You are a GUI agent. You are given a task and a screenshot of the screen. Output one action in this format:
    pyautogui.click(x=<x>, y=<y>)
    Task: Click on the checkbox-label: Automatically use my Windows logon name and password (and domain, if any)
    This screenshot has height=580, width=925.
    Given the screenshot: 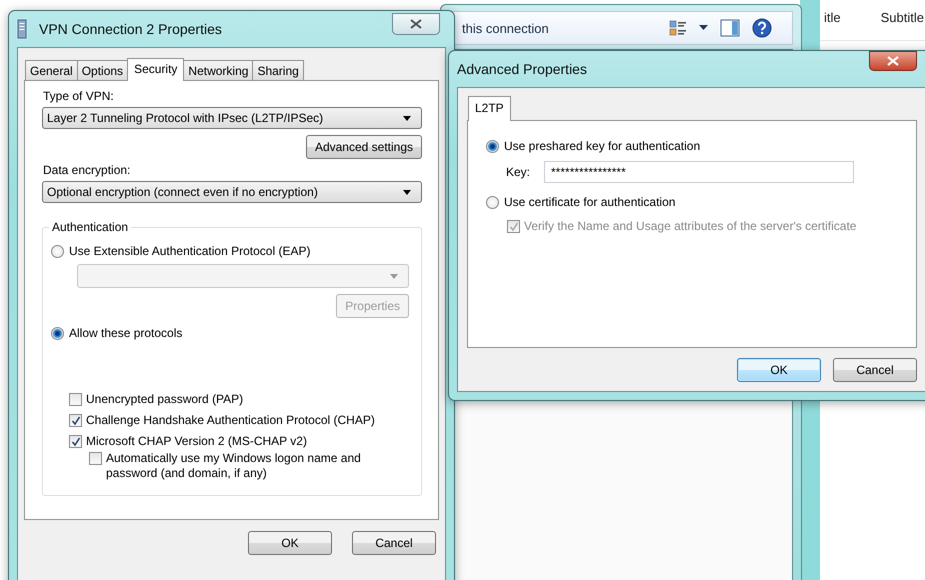 What is the action you would take?
    pyautogui.click(x=234, y=466)
    